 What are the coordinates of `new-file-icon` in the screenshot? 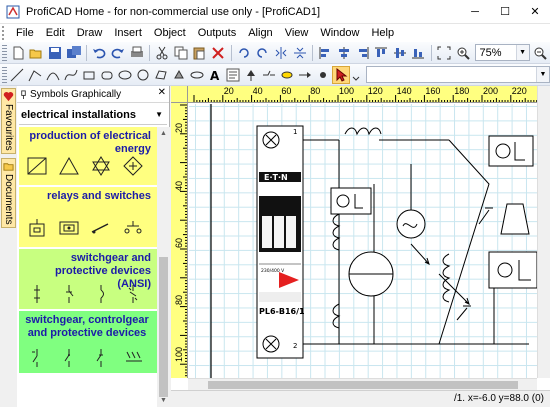 It's located at (18, 53).